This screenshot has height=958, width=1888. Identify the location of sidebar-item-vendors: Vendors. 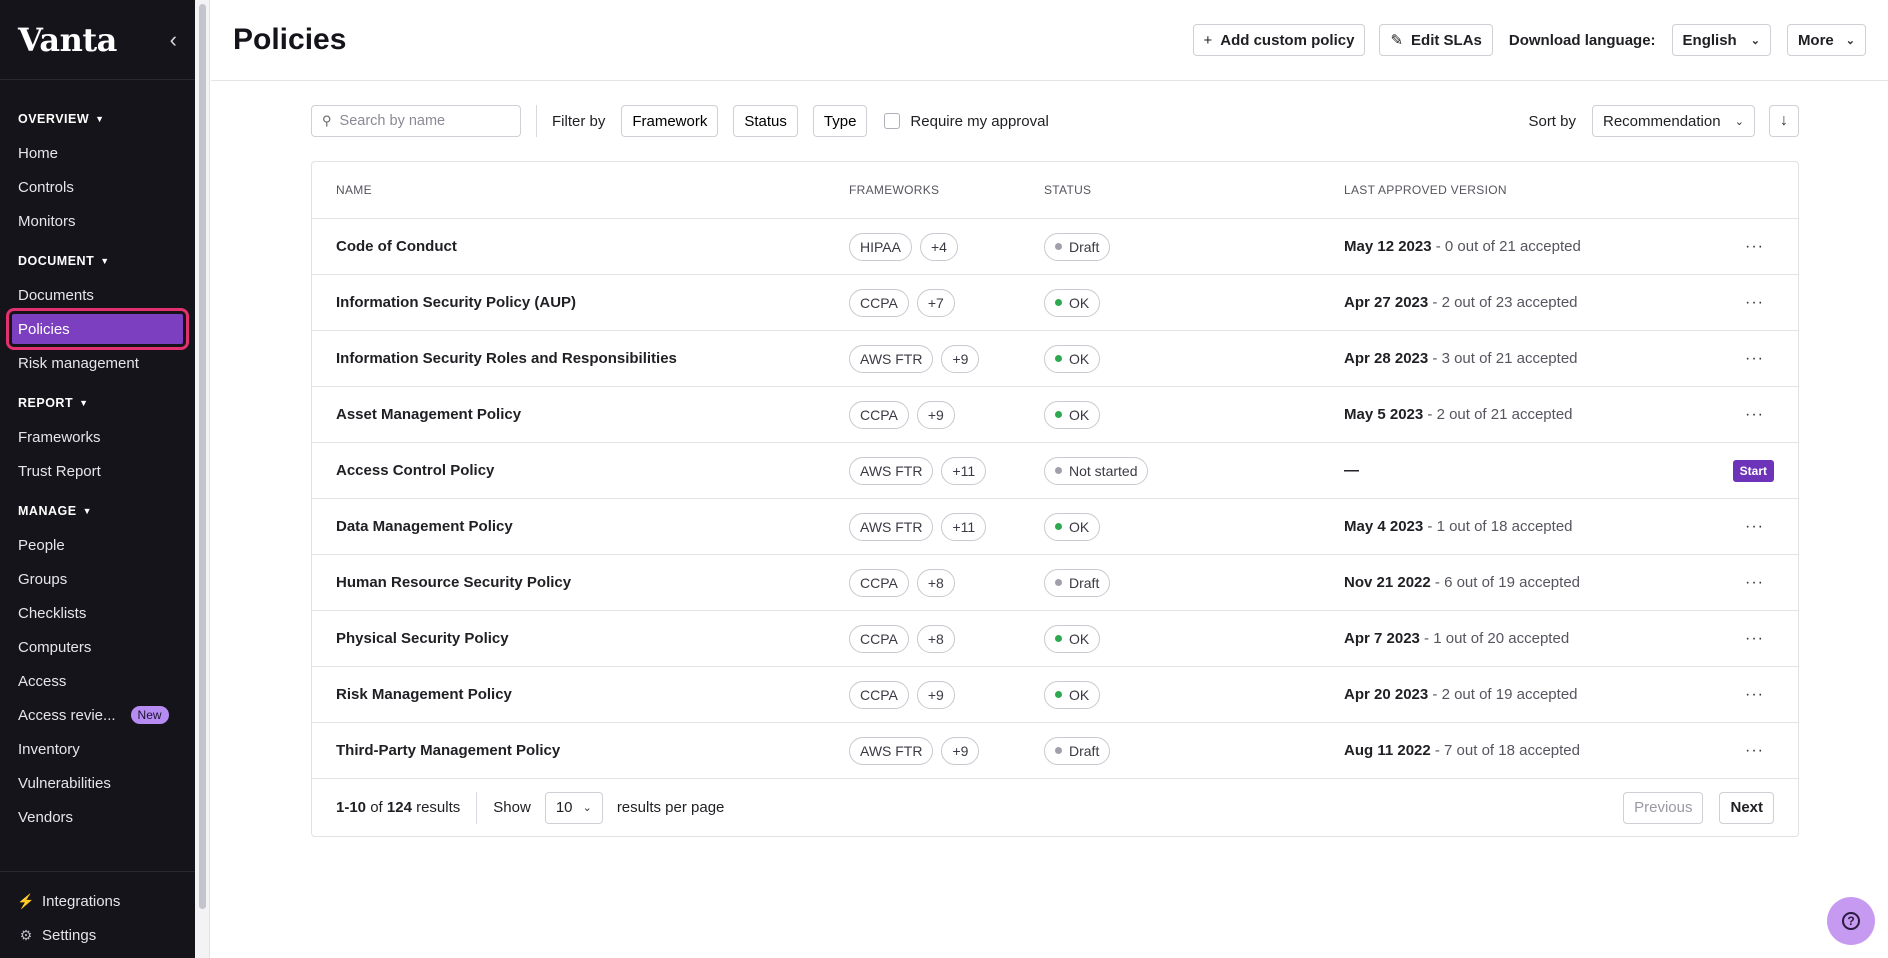
(97, 817).